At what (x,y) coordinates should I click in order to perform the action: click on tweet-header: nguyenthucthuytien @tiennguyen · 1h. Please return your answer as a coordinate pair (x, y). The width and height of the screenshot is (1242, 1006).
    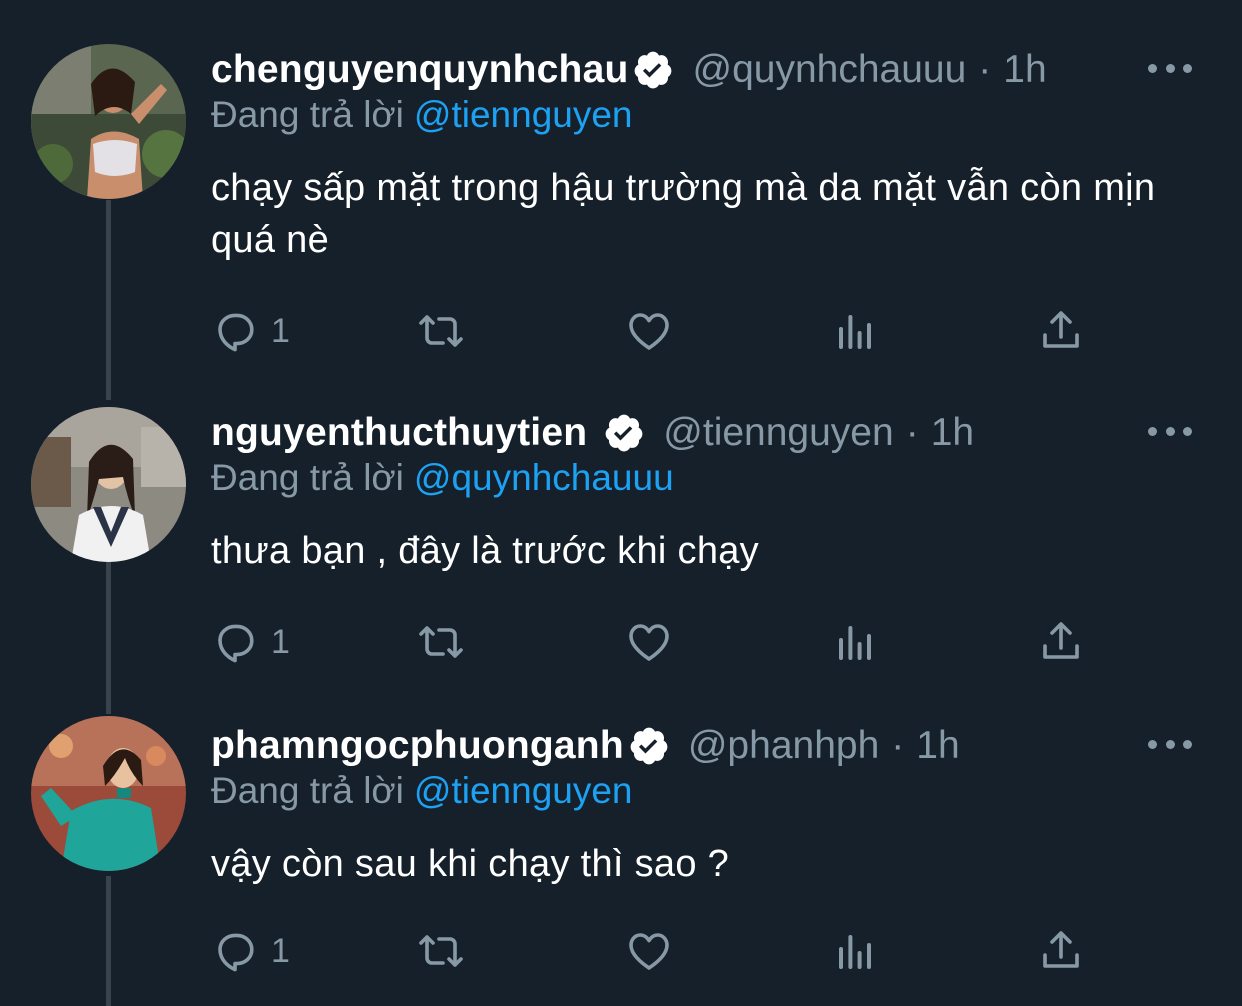
    Looking at the image, I should click on (592, 433).